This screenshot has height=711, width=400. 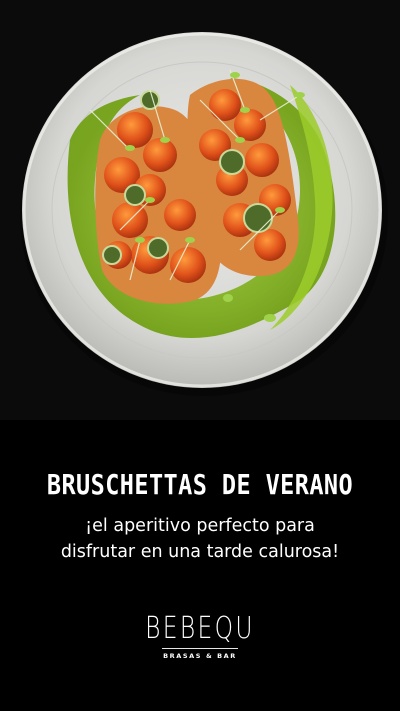 I want to click on subtitle-line-2: disfrutar en una tarde calurosa!, so click(x=200, y=552).